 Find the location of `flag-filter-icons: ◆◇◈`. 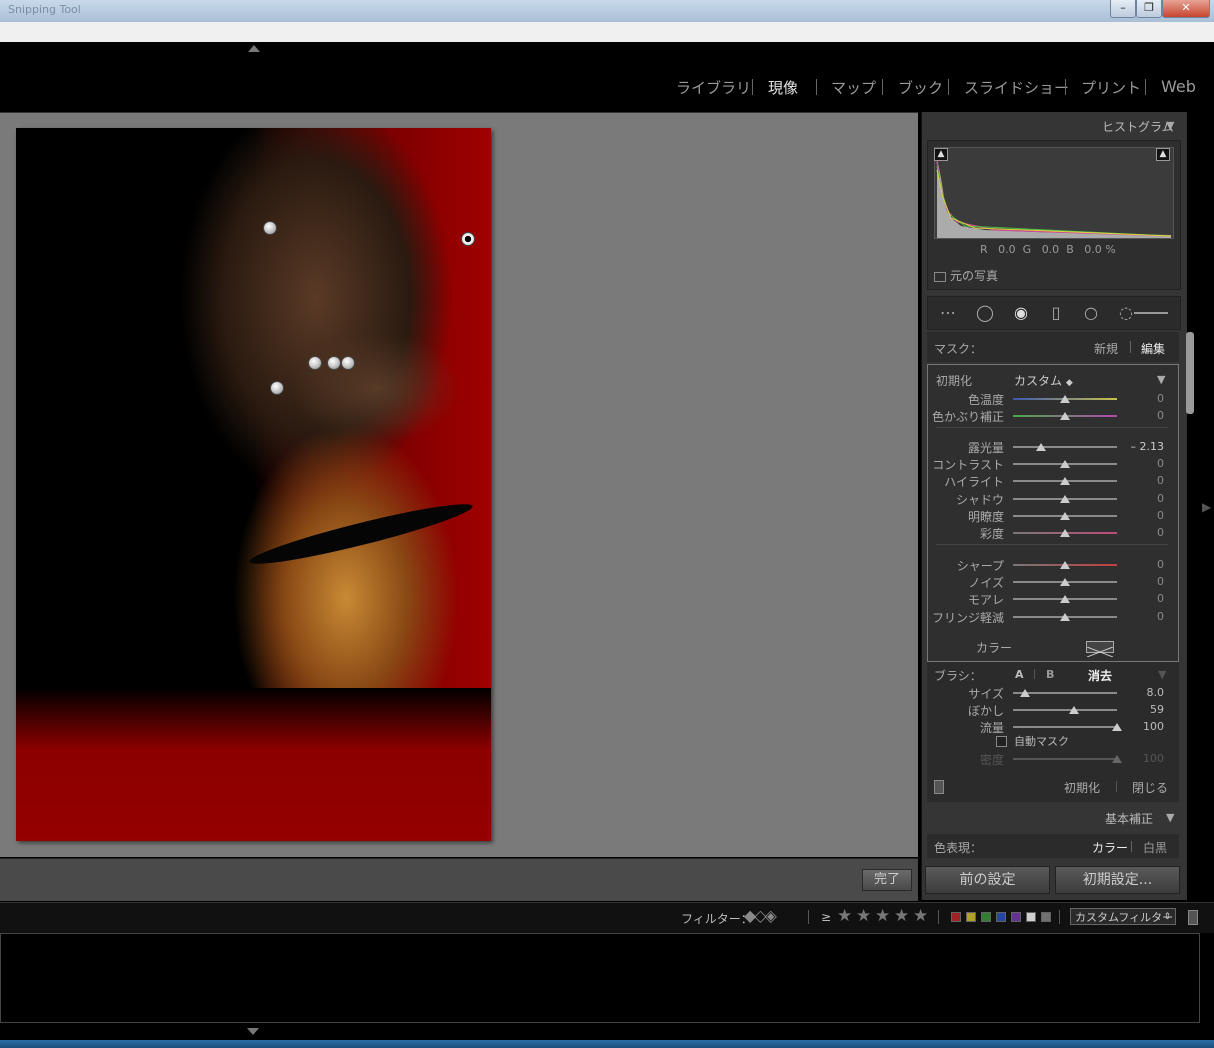

flag-filter-icons: ◆◇◈ is located at coordinates (760, 915).